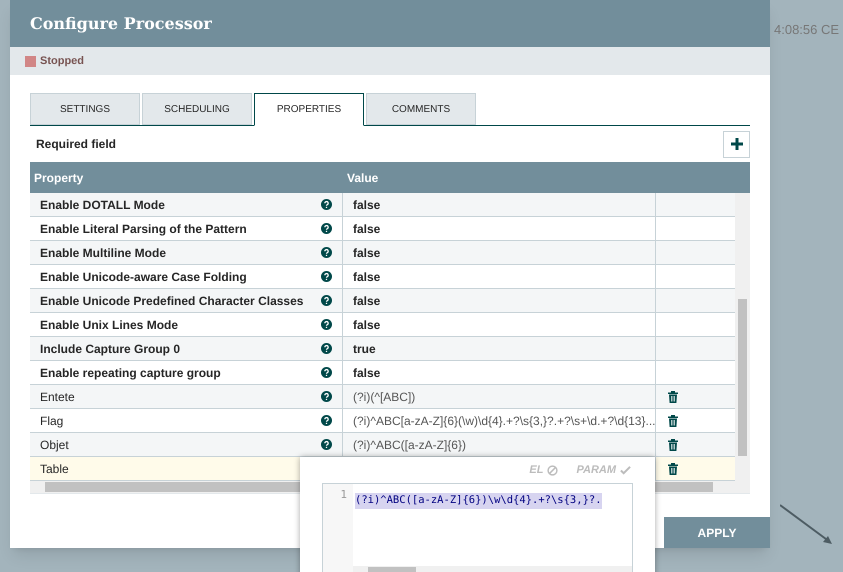 The width and height of the screenshot is (843, 572). I want to click on clock-text: 4:08:56 CE, so click(807, 30).